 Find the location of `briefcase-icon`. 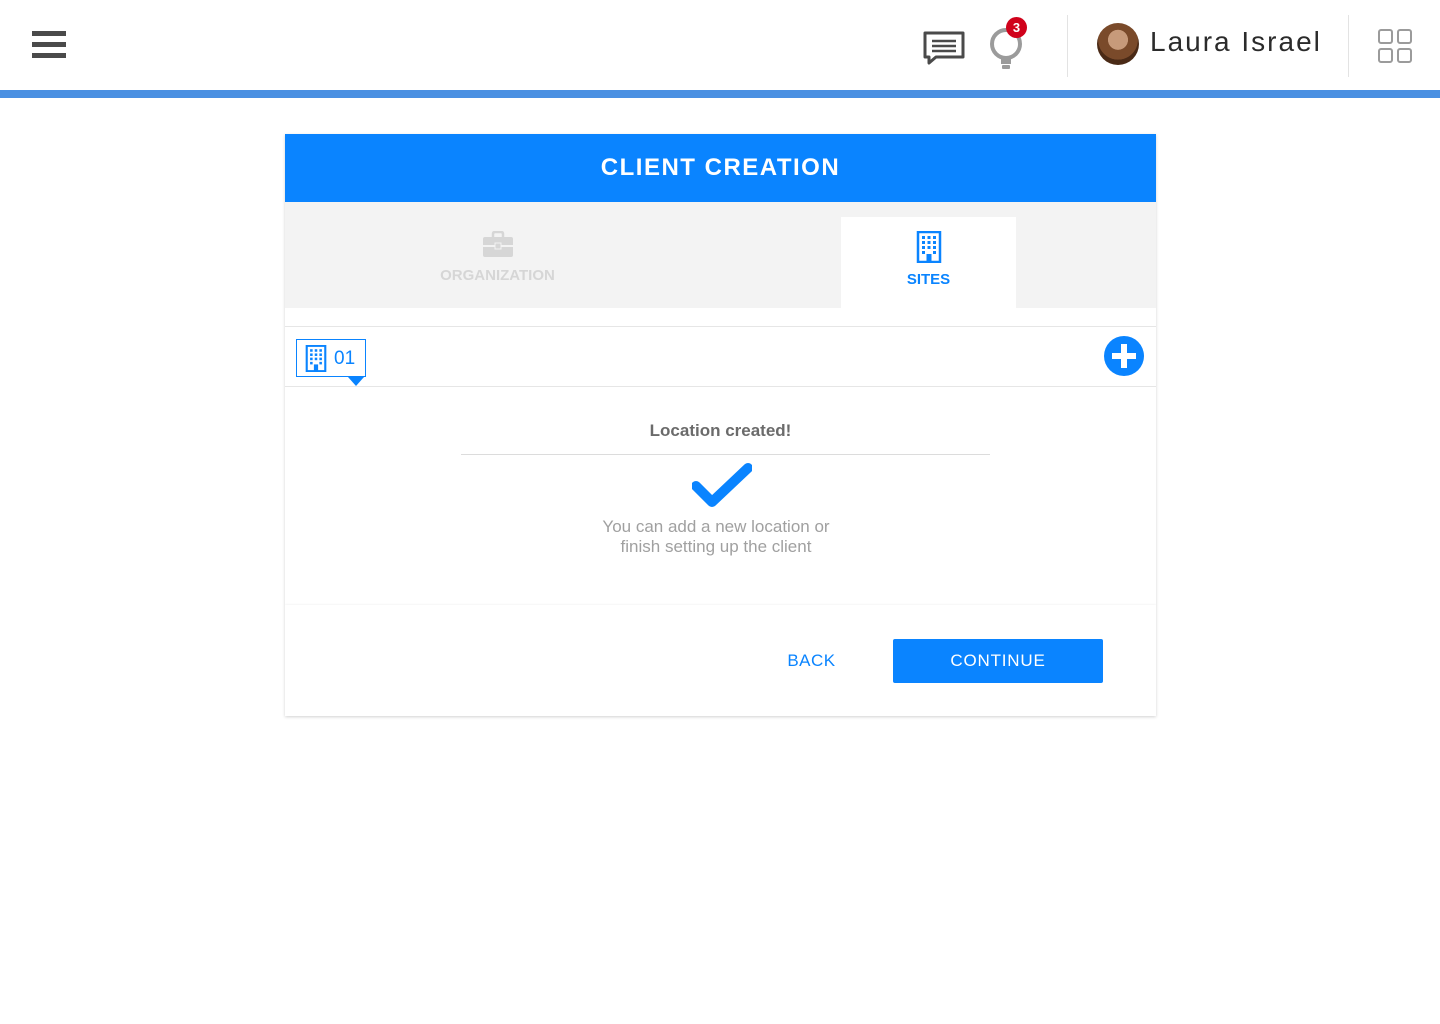

briefcase-icon is located at coordinates (497, 244).